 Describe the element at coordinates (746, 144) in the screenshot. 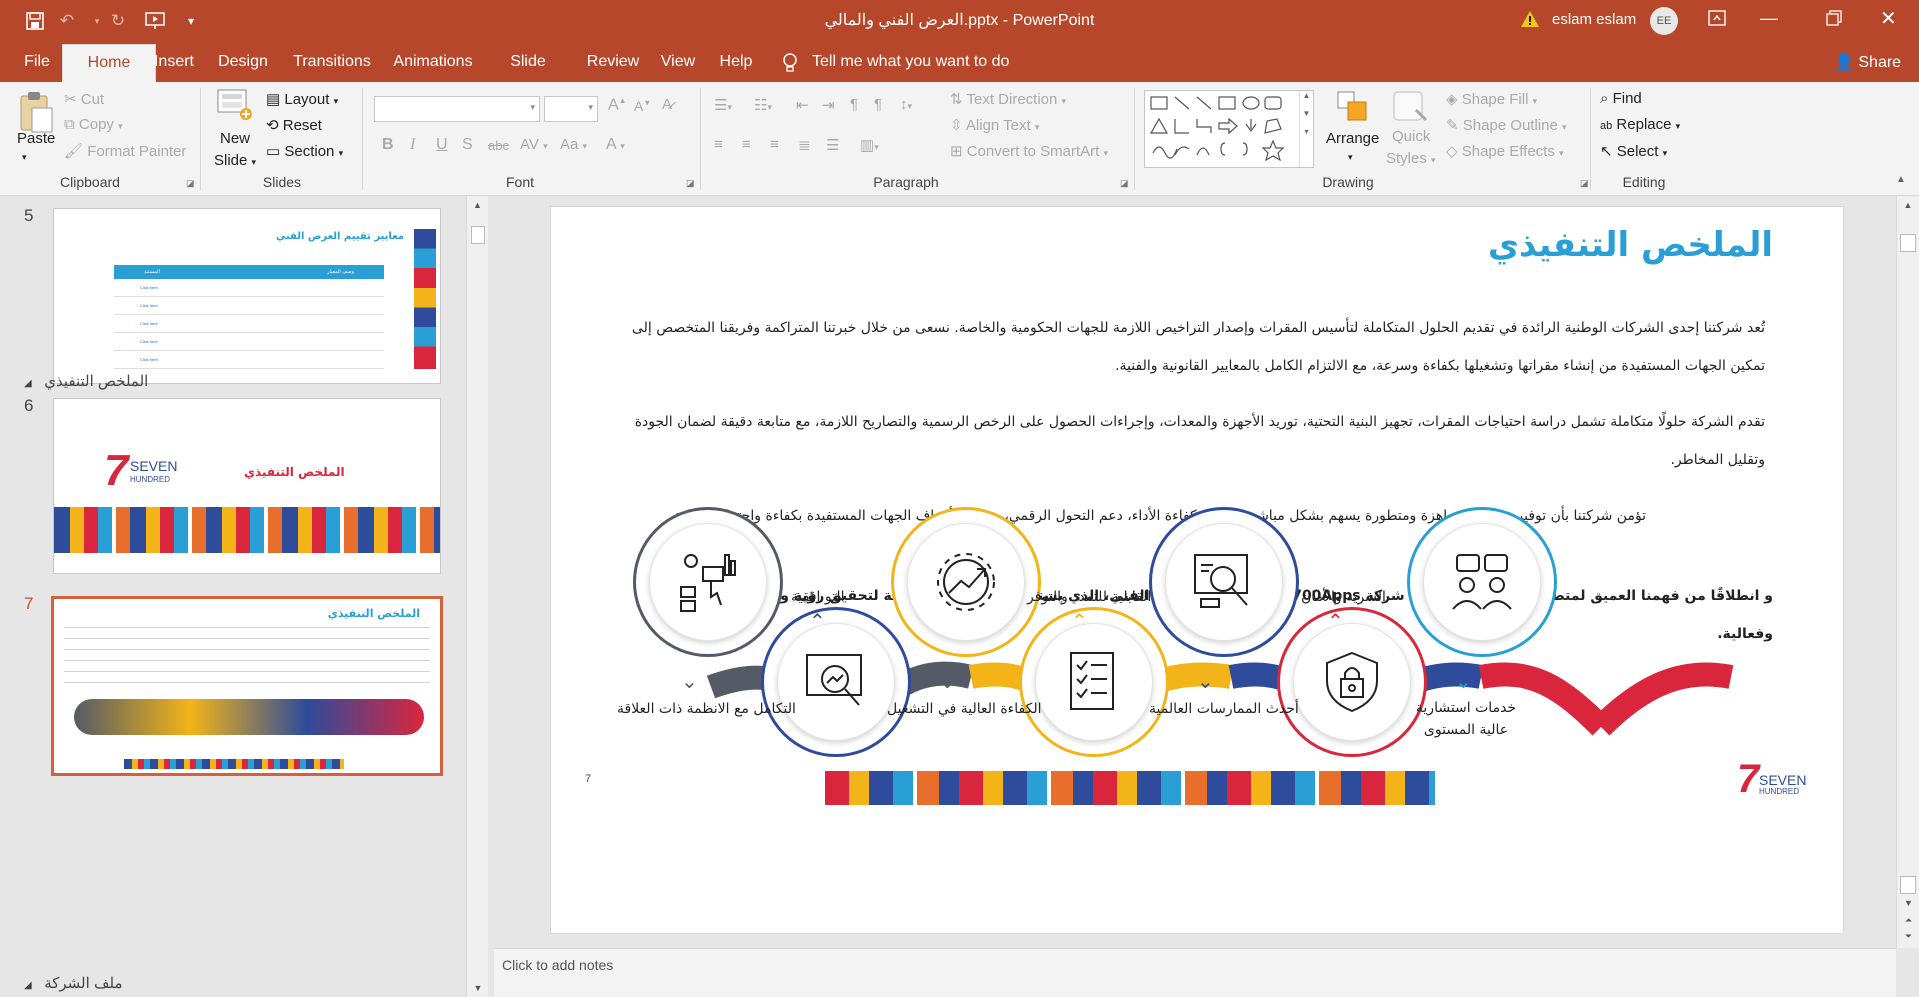

I see `align-center-icon: ≡` at that location.